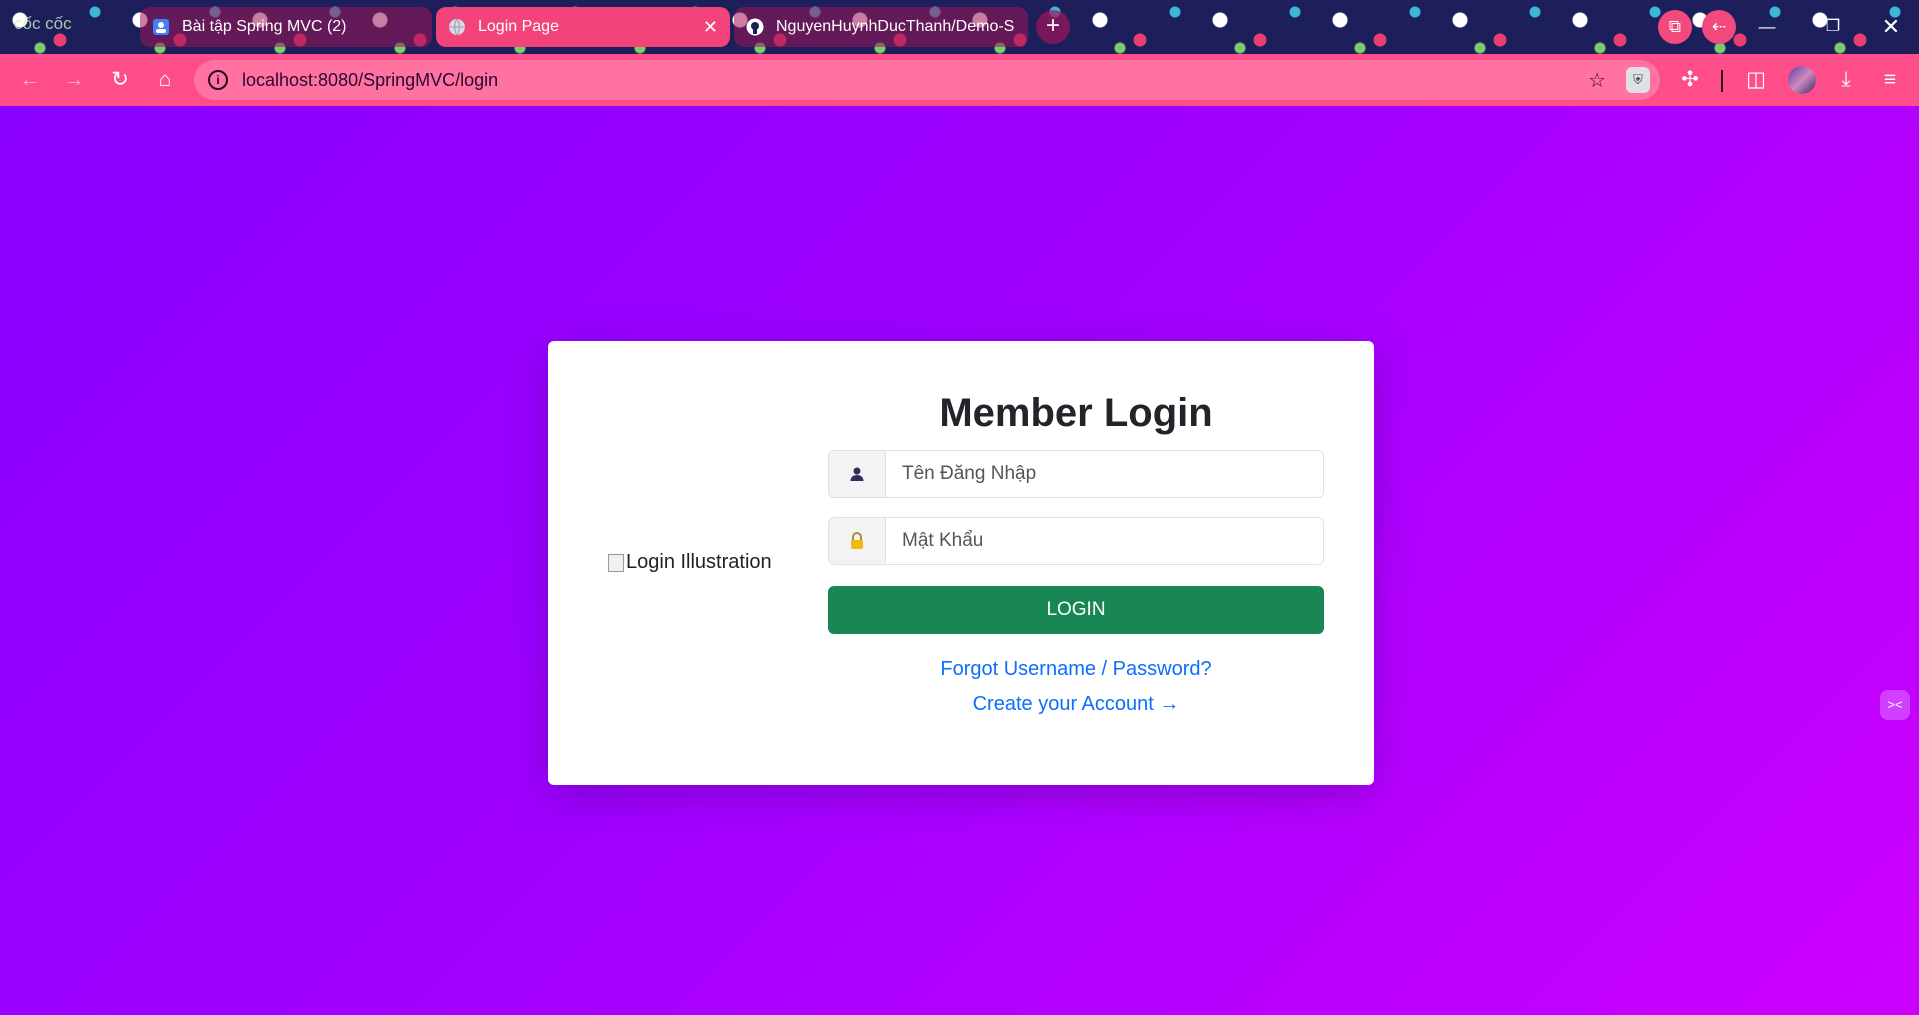 The width and height of the screenshot is (1919, 1015). What do you see at coordinates (1767, 27) in the screenshot?
I see `minimize-icon: —` at bounding box center [1767, 27].